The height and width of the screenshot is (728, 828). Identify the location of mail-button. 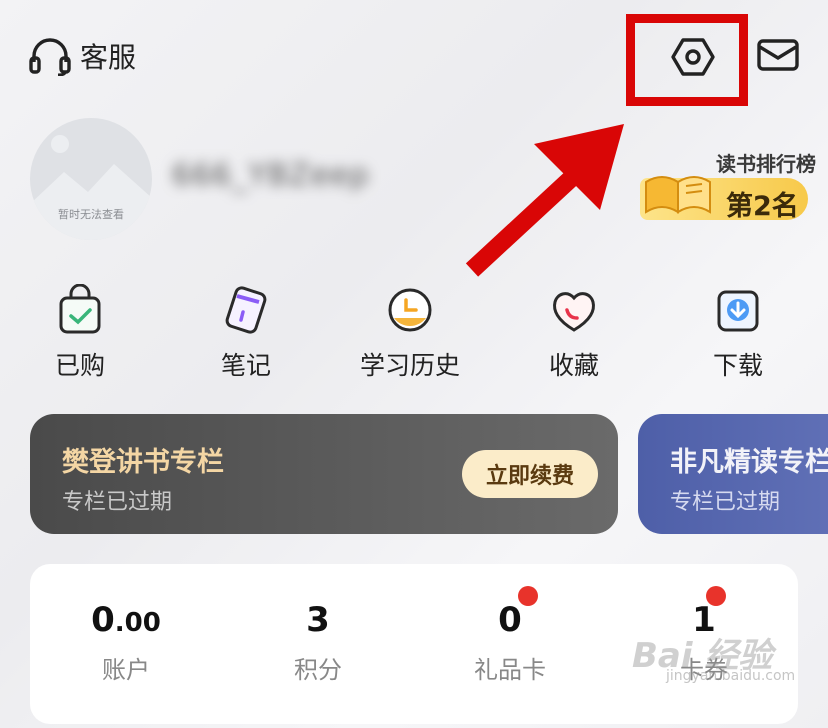
(778, 57).